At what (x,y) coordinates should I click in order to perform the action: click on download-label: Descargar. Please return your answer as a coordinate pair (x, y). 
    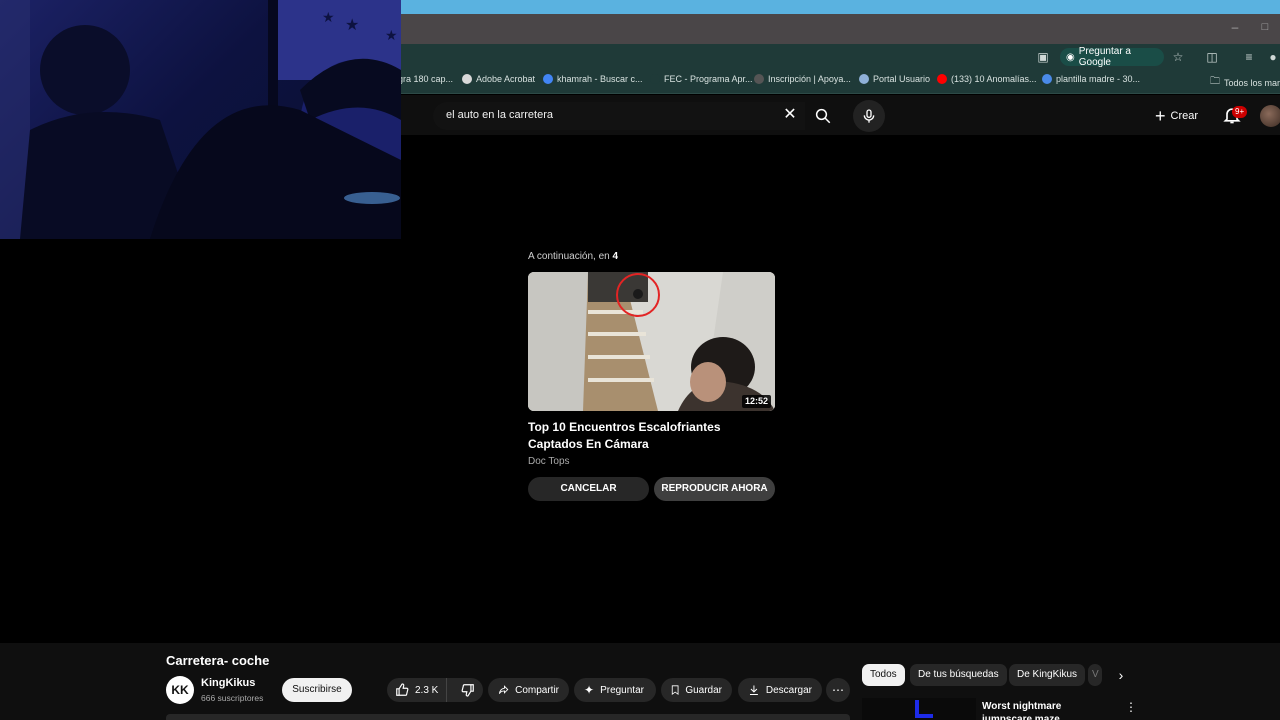
    Looking at the image, I should click on (788, 690).